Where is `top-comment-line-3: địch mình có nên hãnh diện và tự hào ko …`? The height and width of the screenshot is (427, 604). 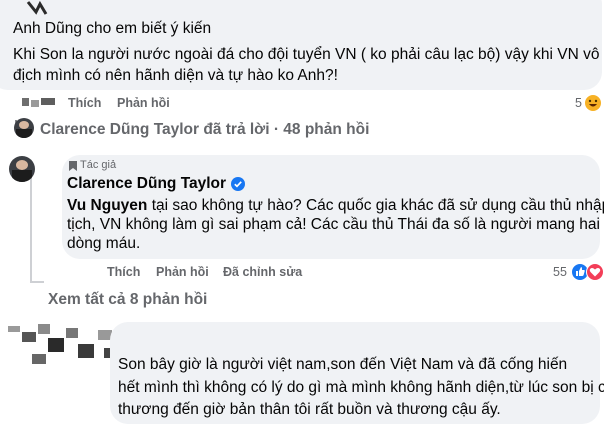
top-comment-line-3: địch mình có nên hãnh diện và tự hào ko … is located at coordinates (175, 75).